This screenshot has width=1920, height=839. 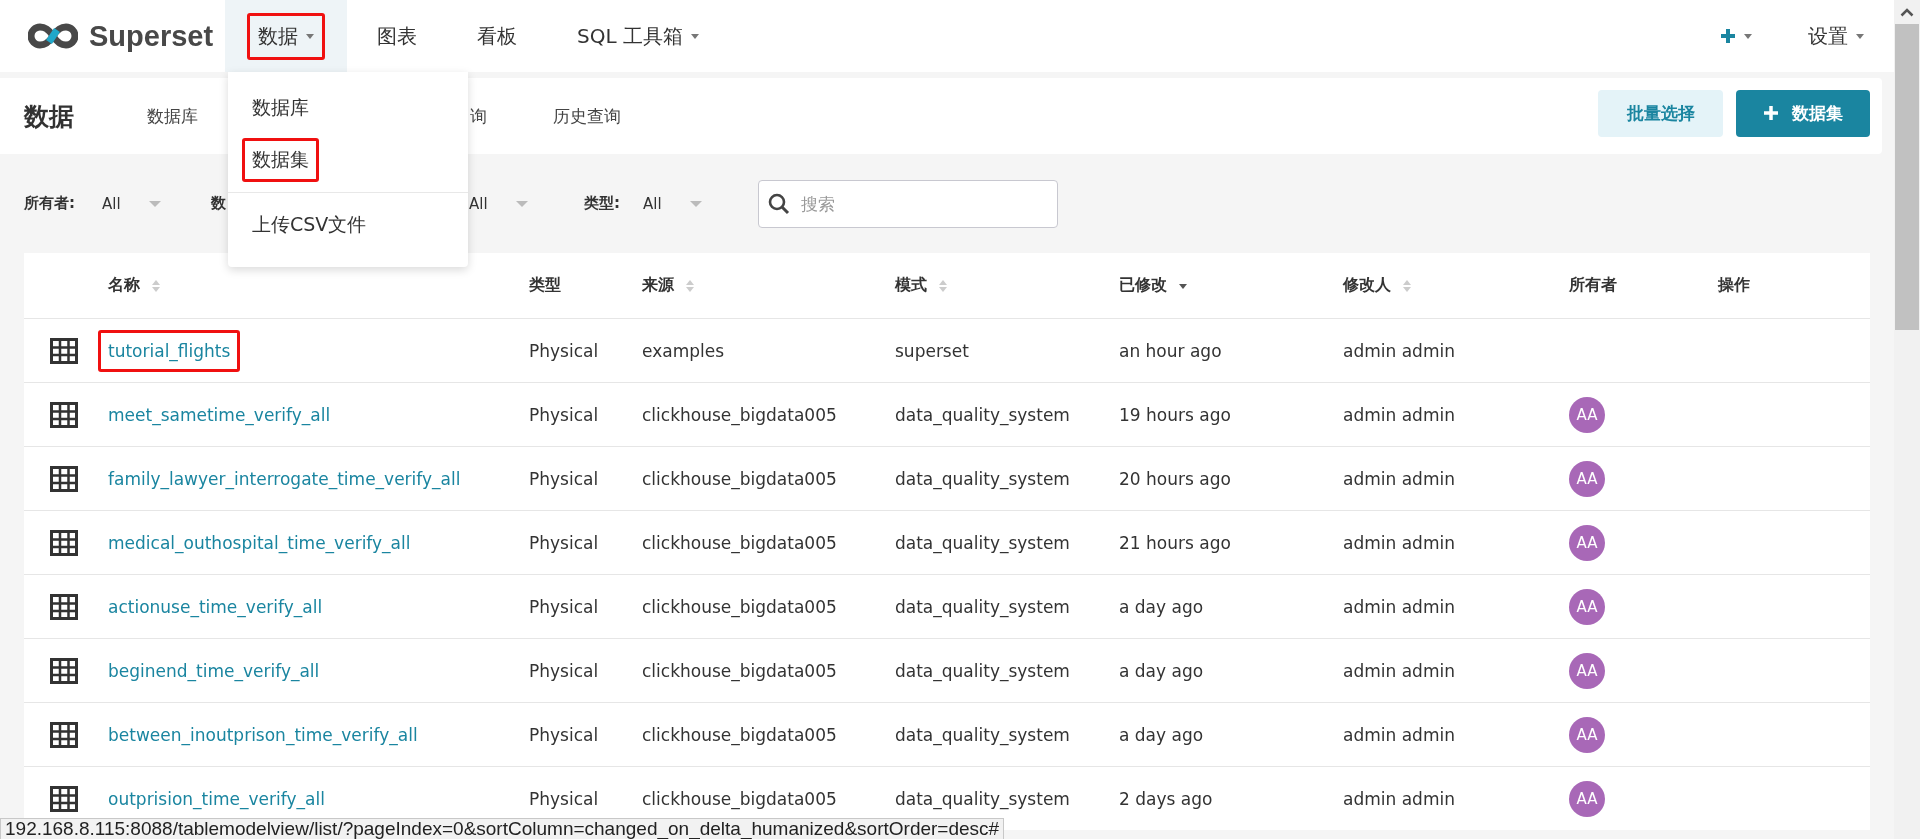 I want to click on table-cell: 20 hours ago, so click(x=1175, y=478).